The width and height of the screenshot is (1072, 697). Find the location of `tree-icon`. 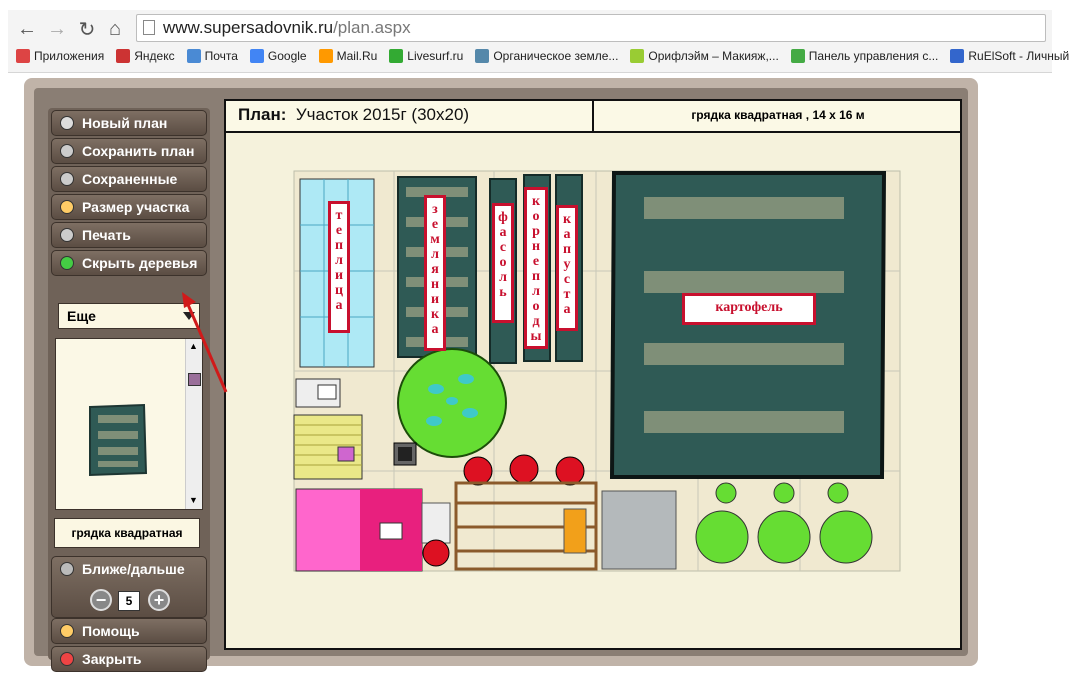

tree-icon is located at coordinates (67, 263).